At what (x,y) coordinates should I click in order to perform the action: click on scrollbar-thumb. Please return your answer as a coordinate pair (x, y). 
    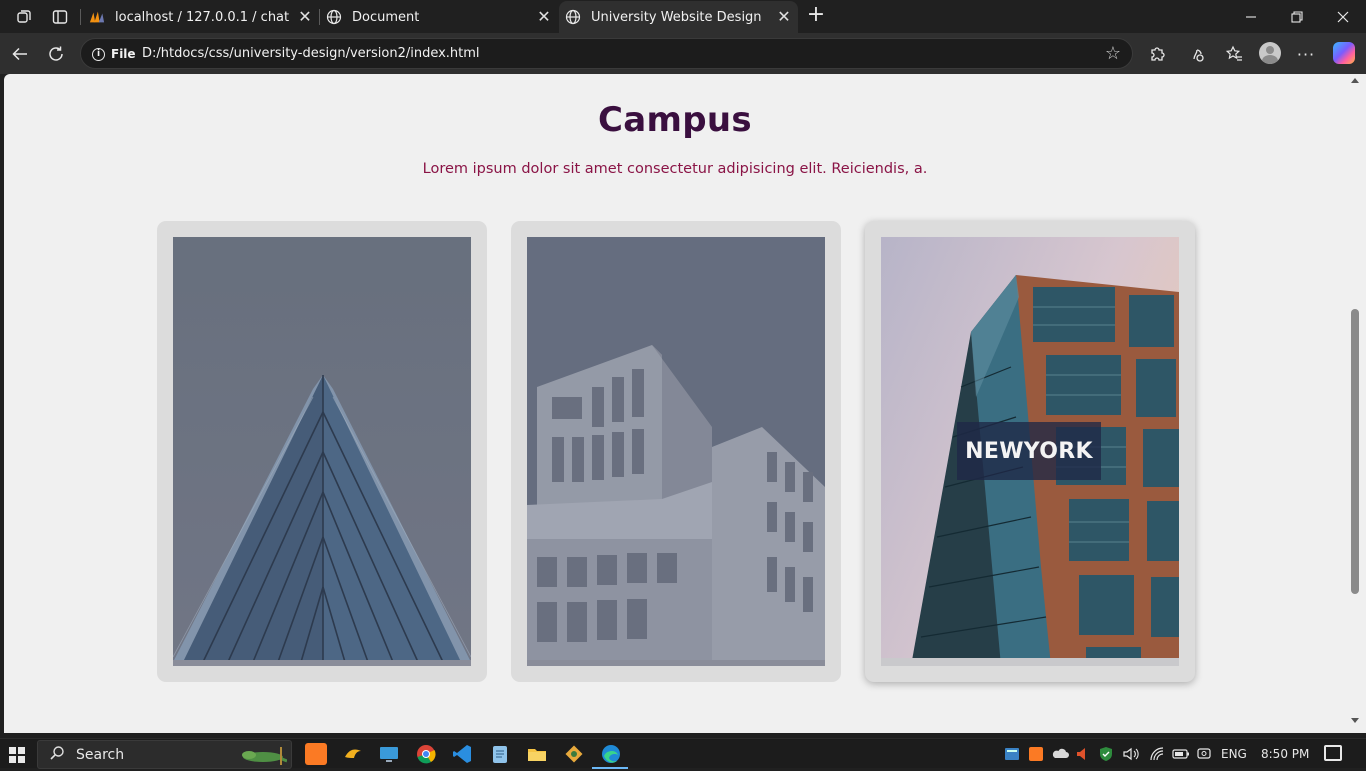
    Looking at the image, I should click on (1355, 451).